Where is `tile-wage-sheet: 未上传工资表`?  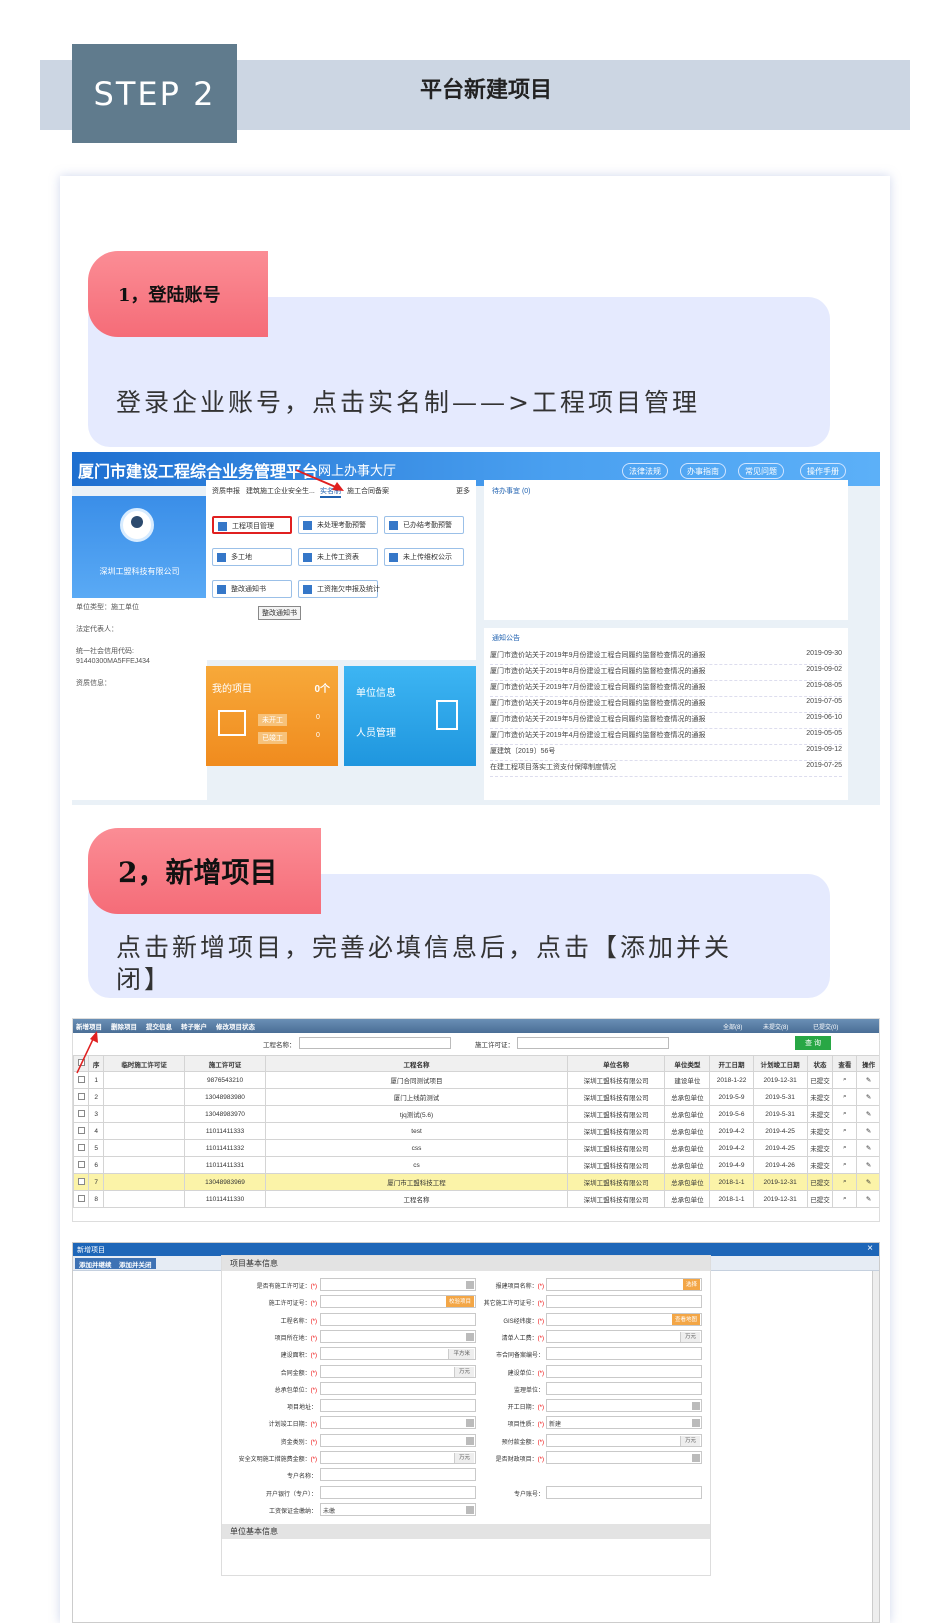 tile-wage-sheet: 未上传工资表 is located at coordinates (338, 557).